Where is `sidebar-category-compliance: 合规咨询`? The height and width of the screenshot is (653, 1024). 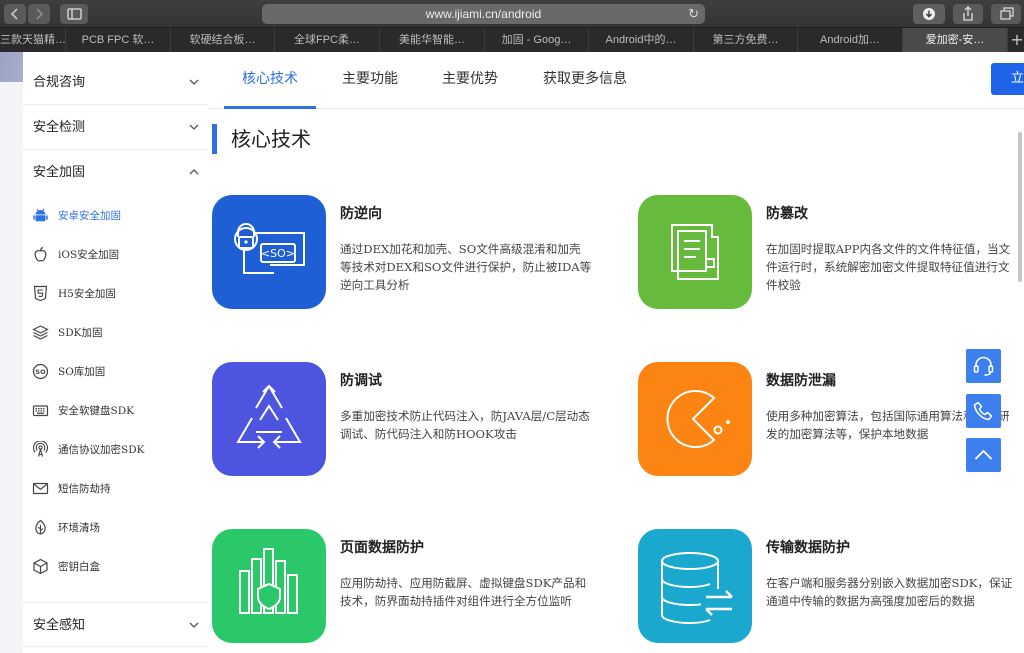
sidebar-category-compliance: 合规咨询 is located at coordinates (115, 82).